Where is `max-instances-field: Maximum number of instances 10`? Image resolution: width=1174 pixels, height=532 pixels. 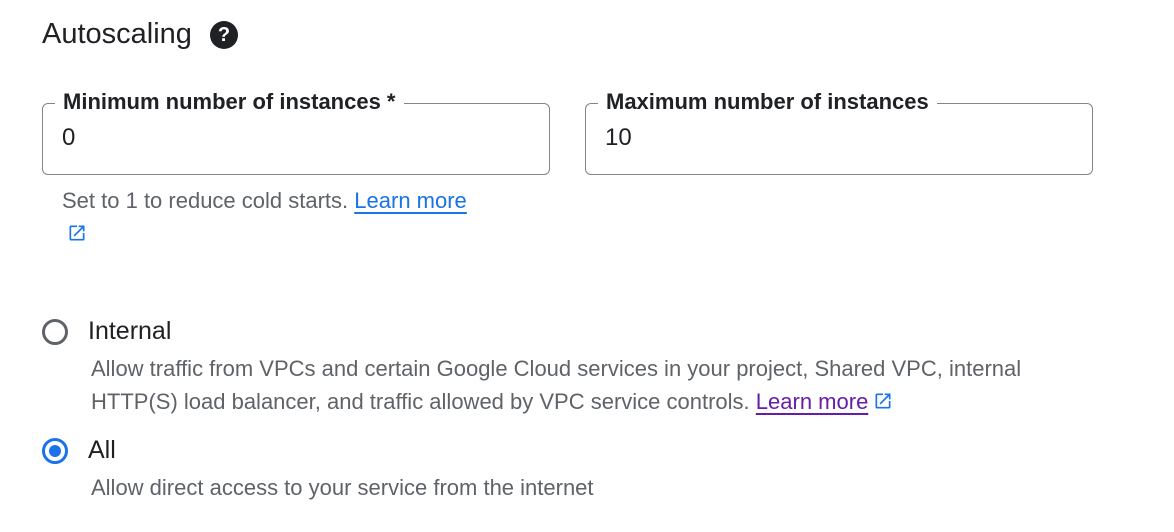 max-instances-field: Maximum number of instances 10 is located at coordinates (839, 132).